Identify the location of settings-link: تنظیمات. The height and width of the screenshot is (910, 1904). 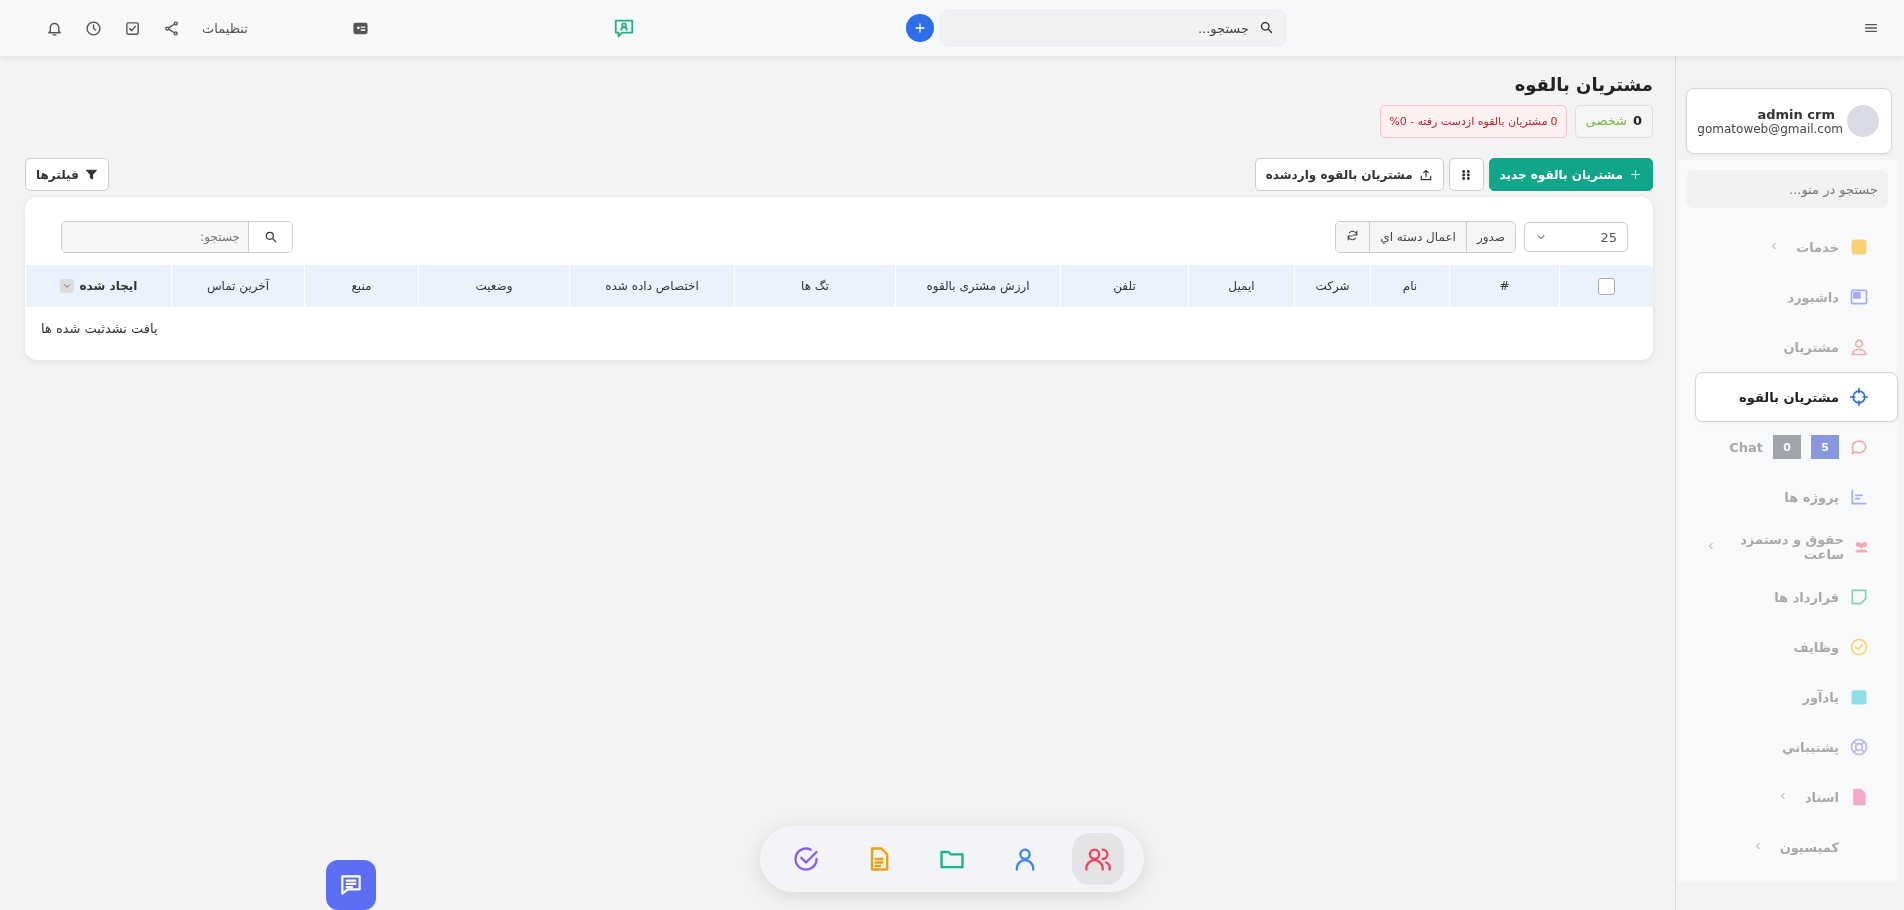
(225, 28).